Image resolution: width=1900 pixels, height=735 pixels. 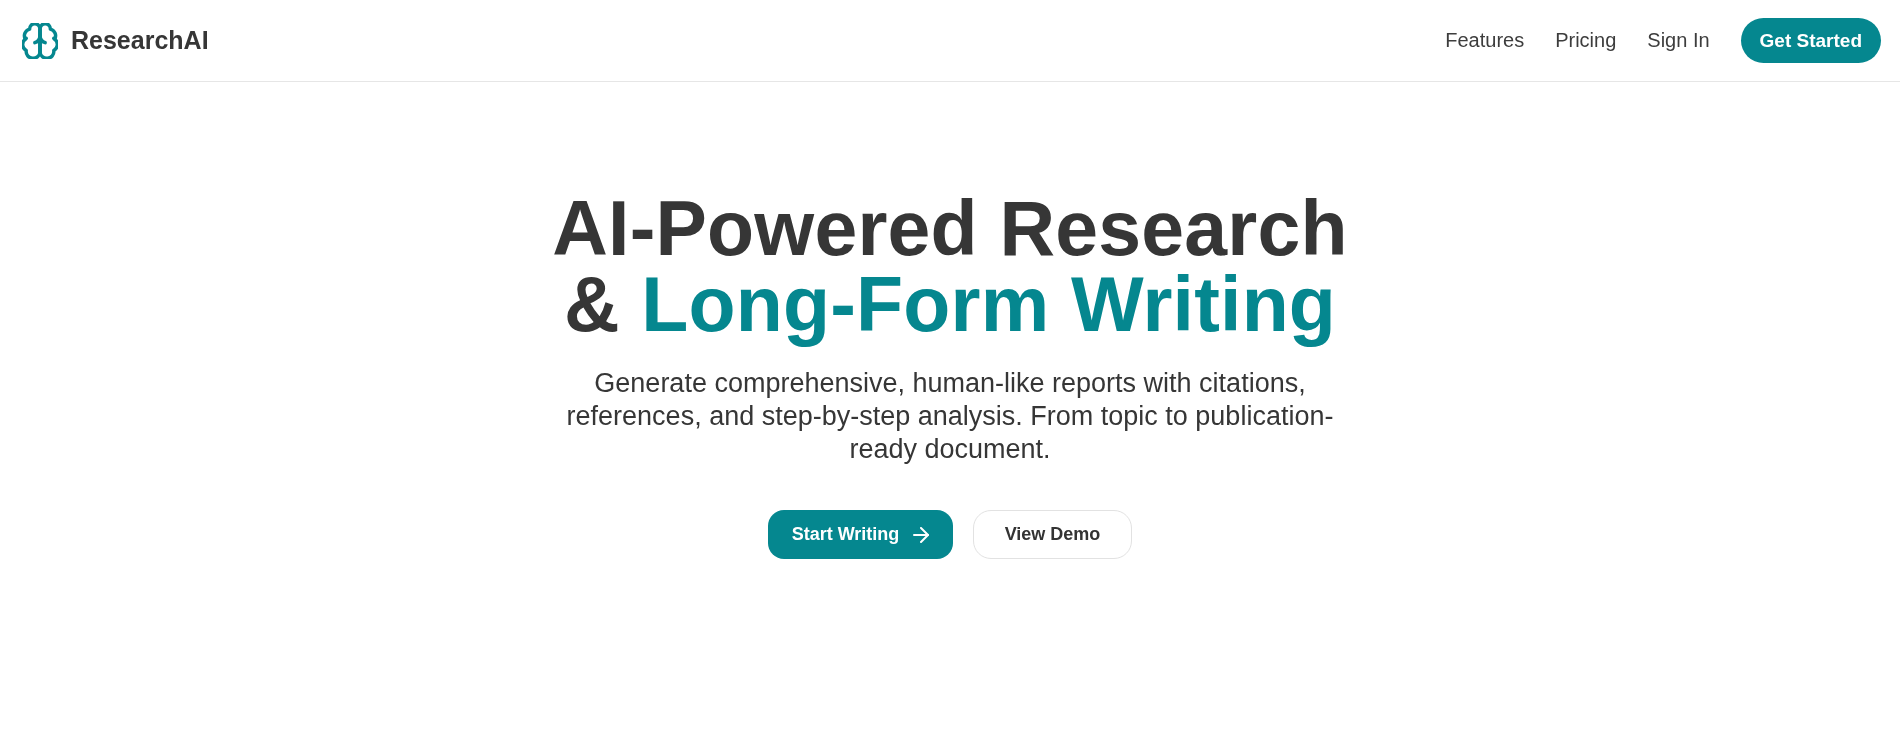 What do you see at coordinates (140, 40) in the screenshot?
I see `brand-name: ResearchAI` at bounding box center [140, 40].